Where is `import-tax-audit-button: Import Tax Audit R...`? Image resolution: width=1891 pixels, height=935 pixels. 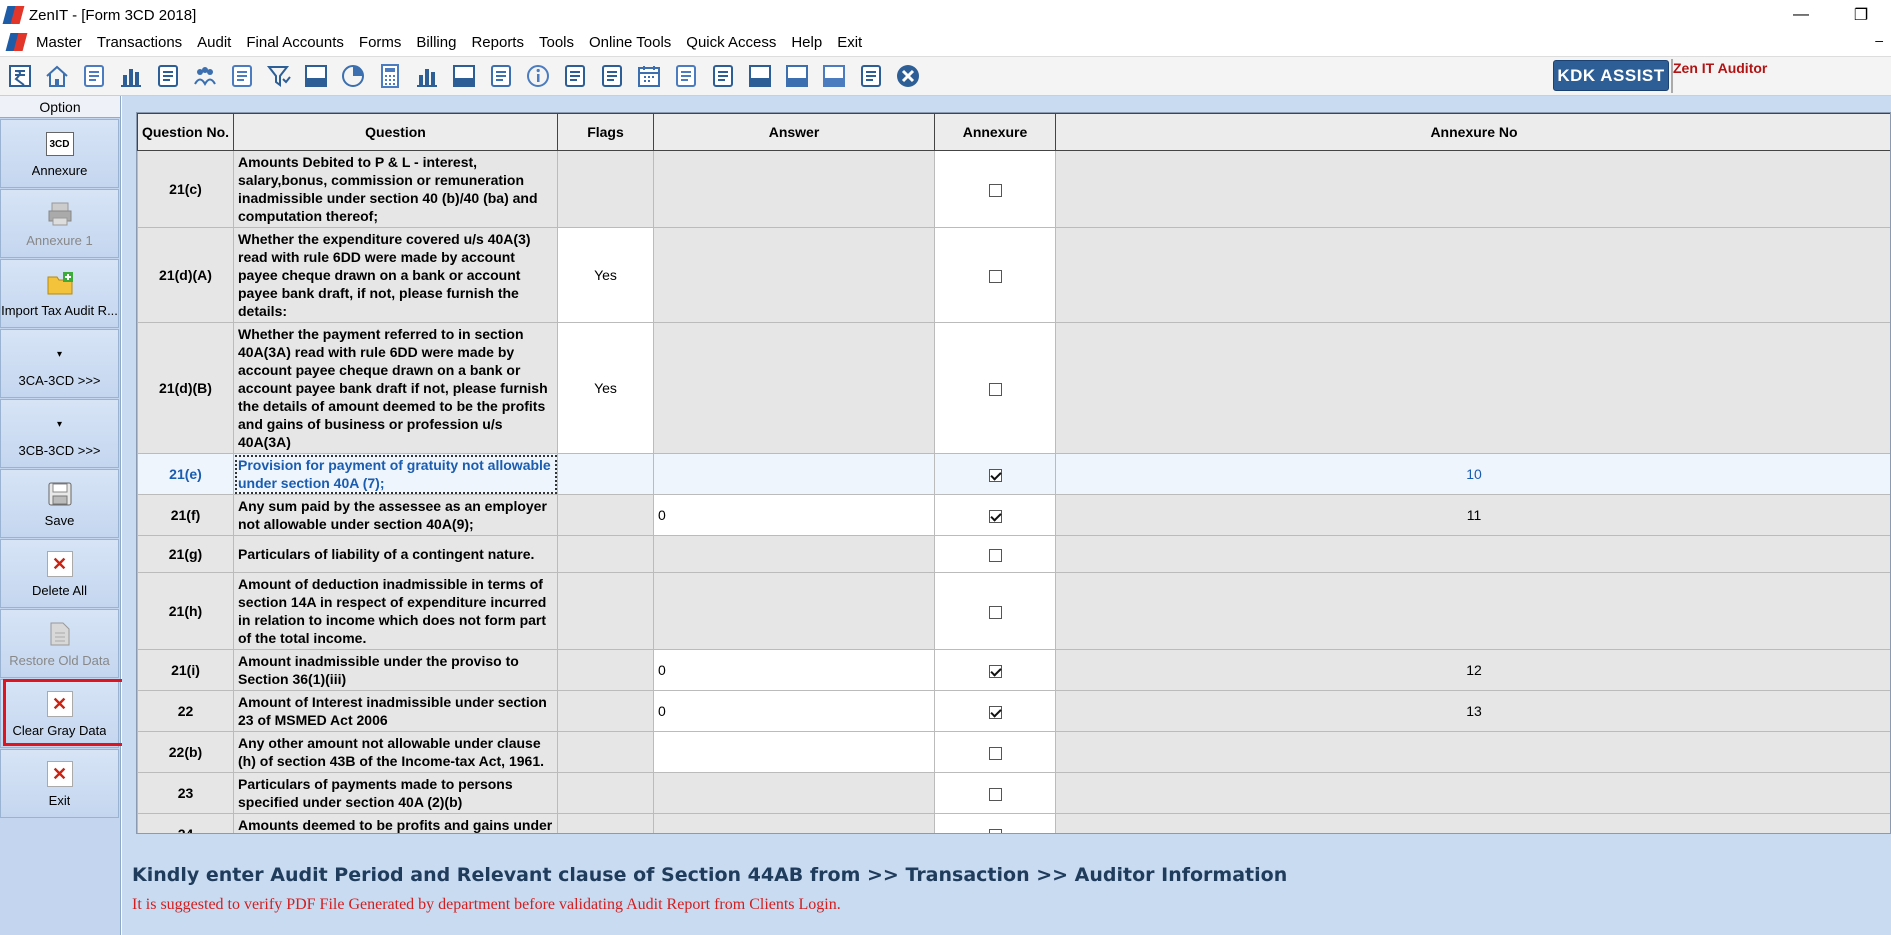
import-tax-audit-button: Import Tax Audit R... is located at coordinates (59, 293).